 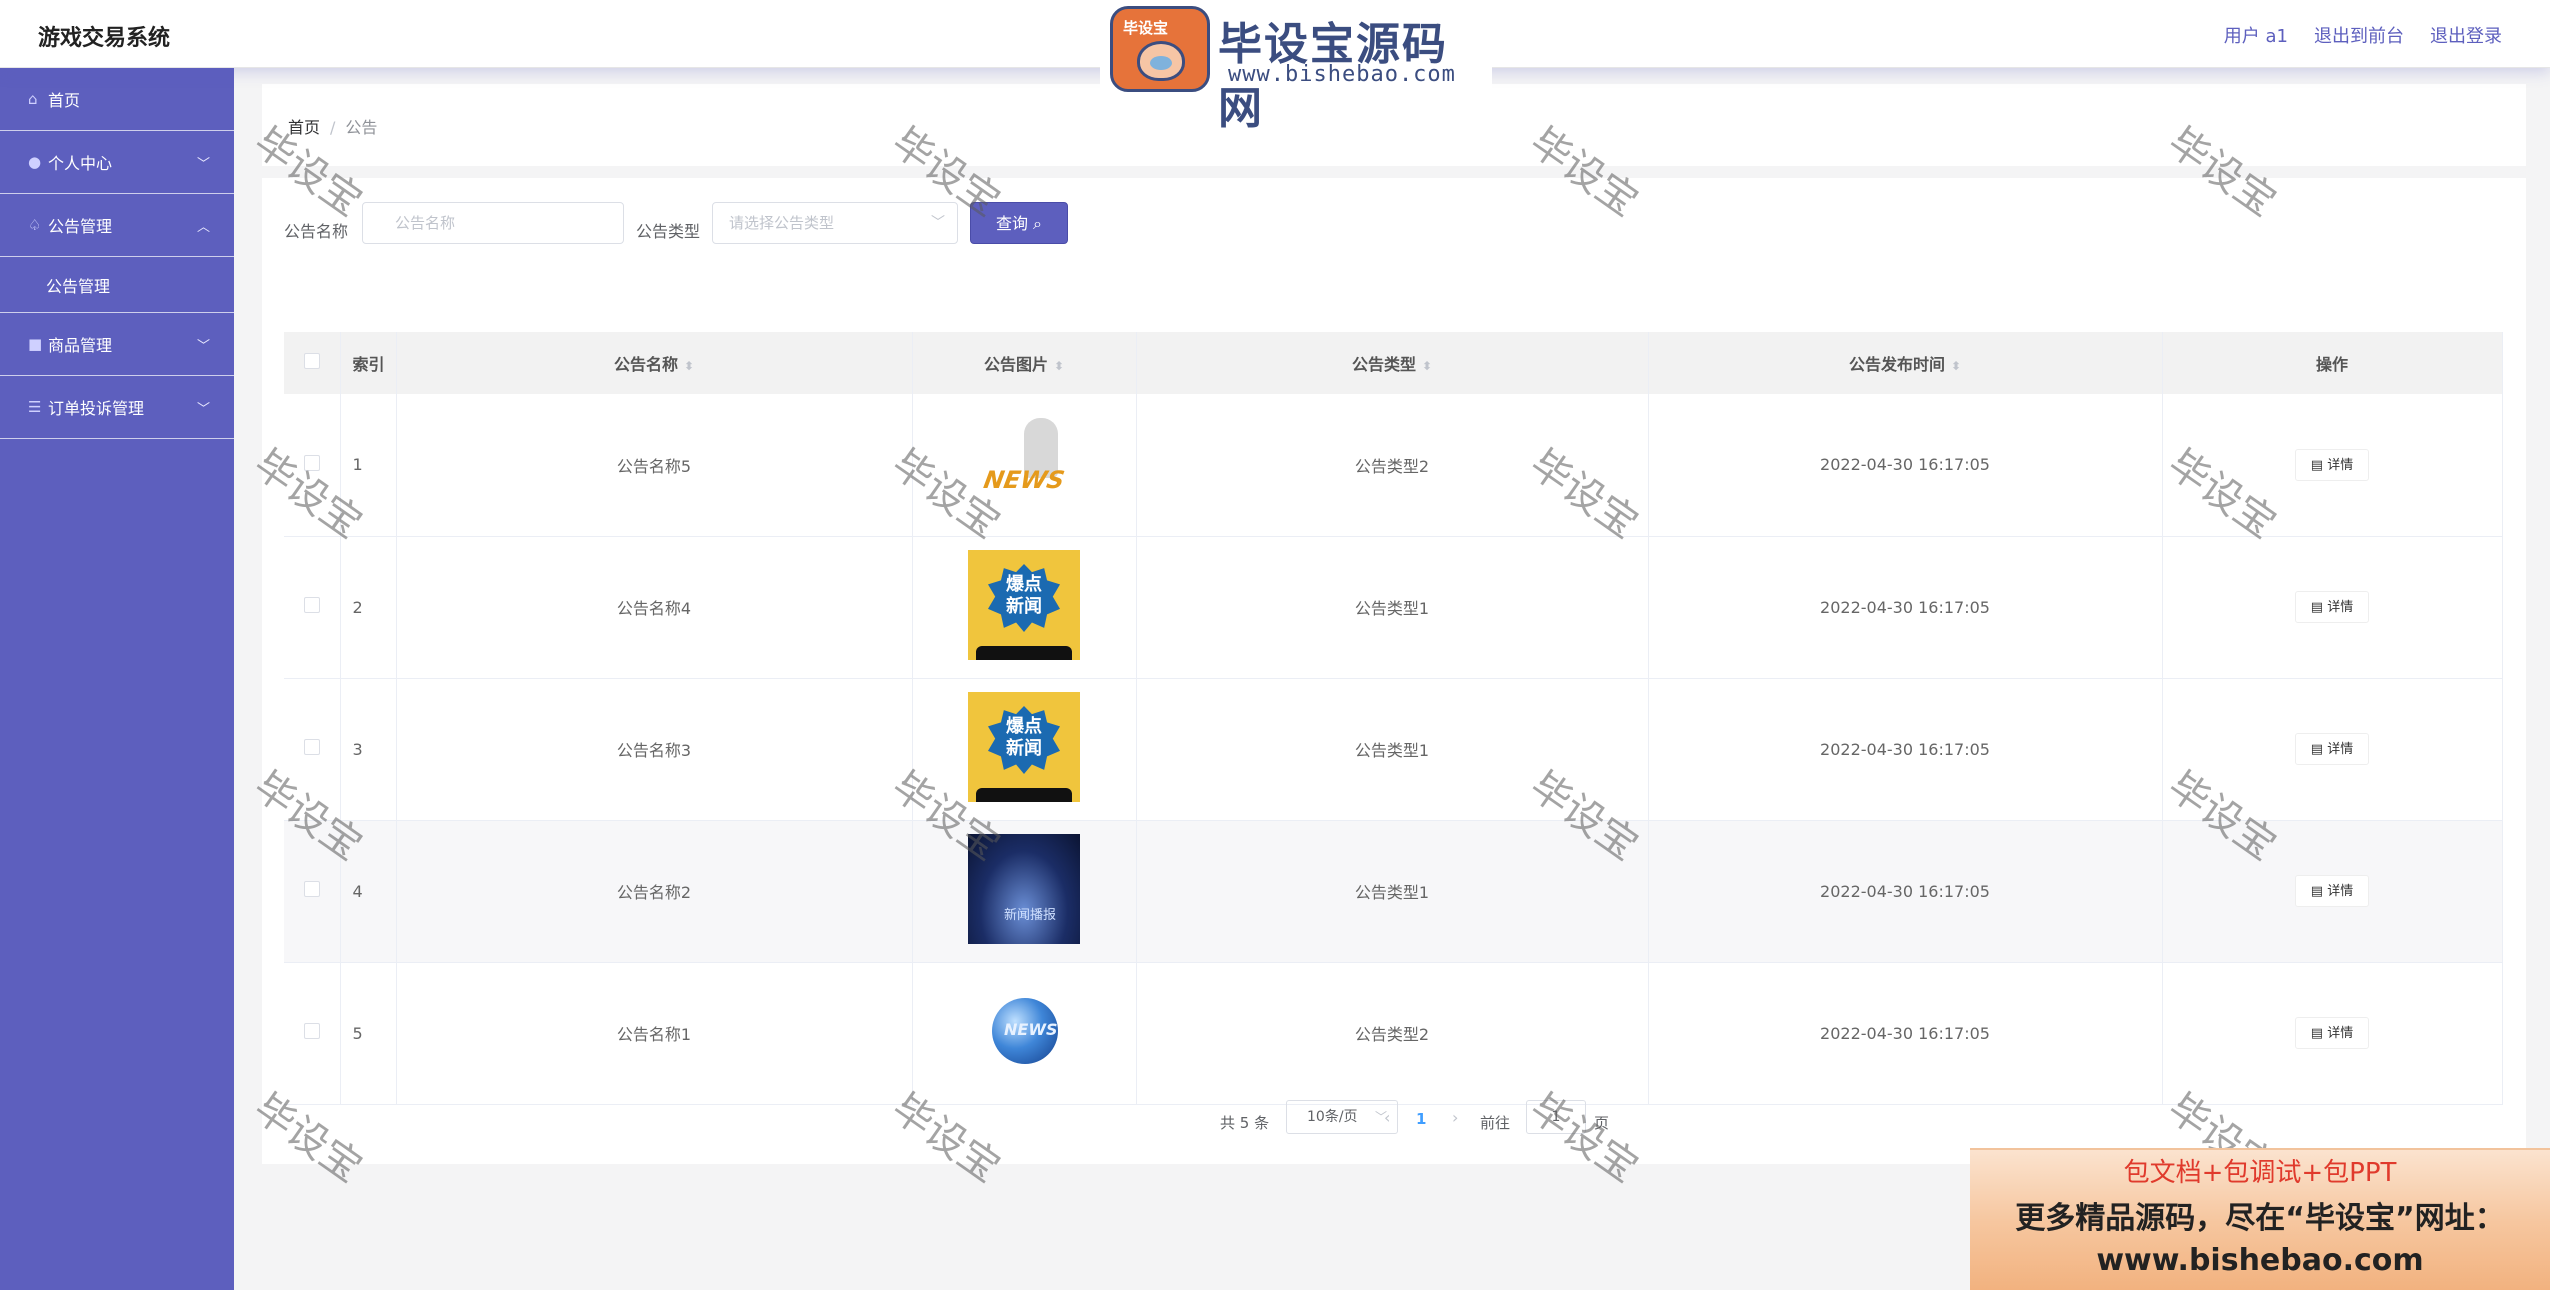 What do you see at coordinates (64, 100) in the screenshot?
I see `sidebar-item-label: 首页` at bounding box center [64, 100].